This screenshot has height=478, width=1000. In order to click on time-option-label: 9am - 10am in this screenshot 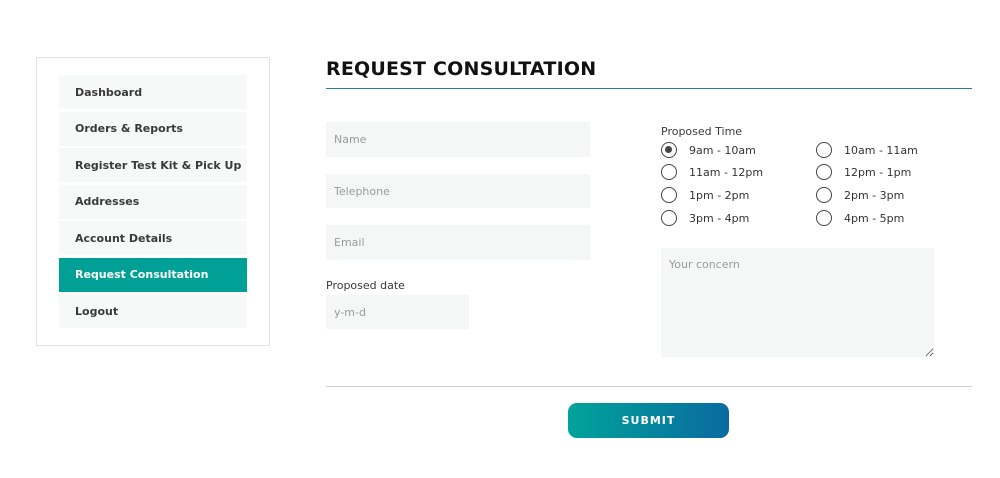, I will do `click(722, 150)`.